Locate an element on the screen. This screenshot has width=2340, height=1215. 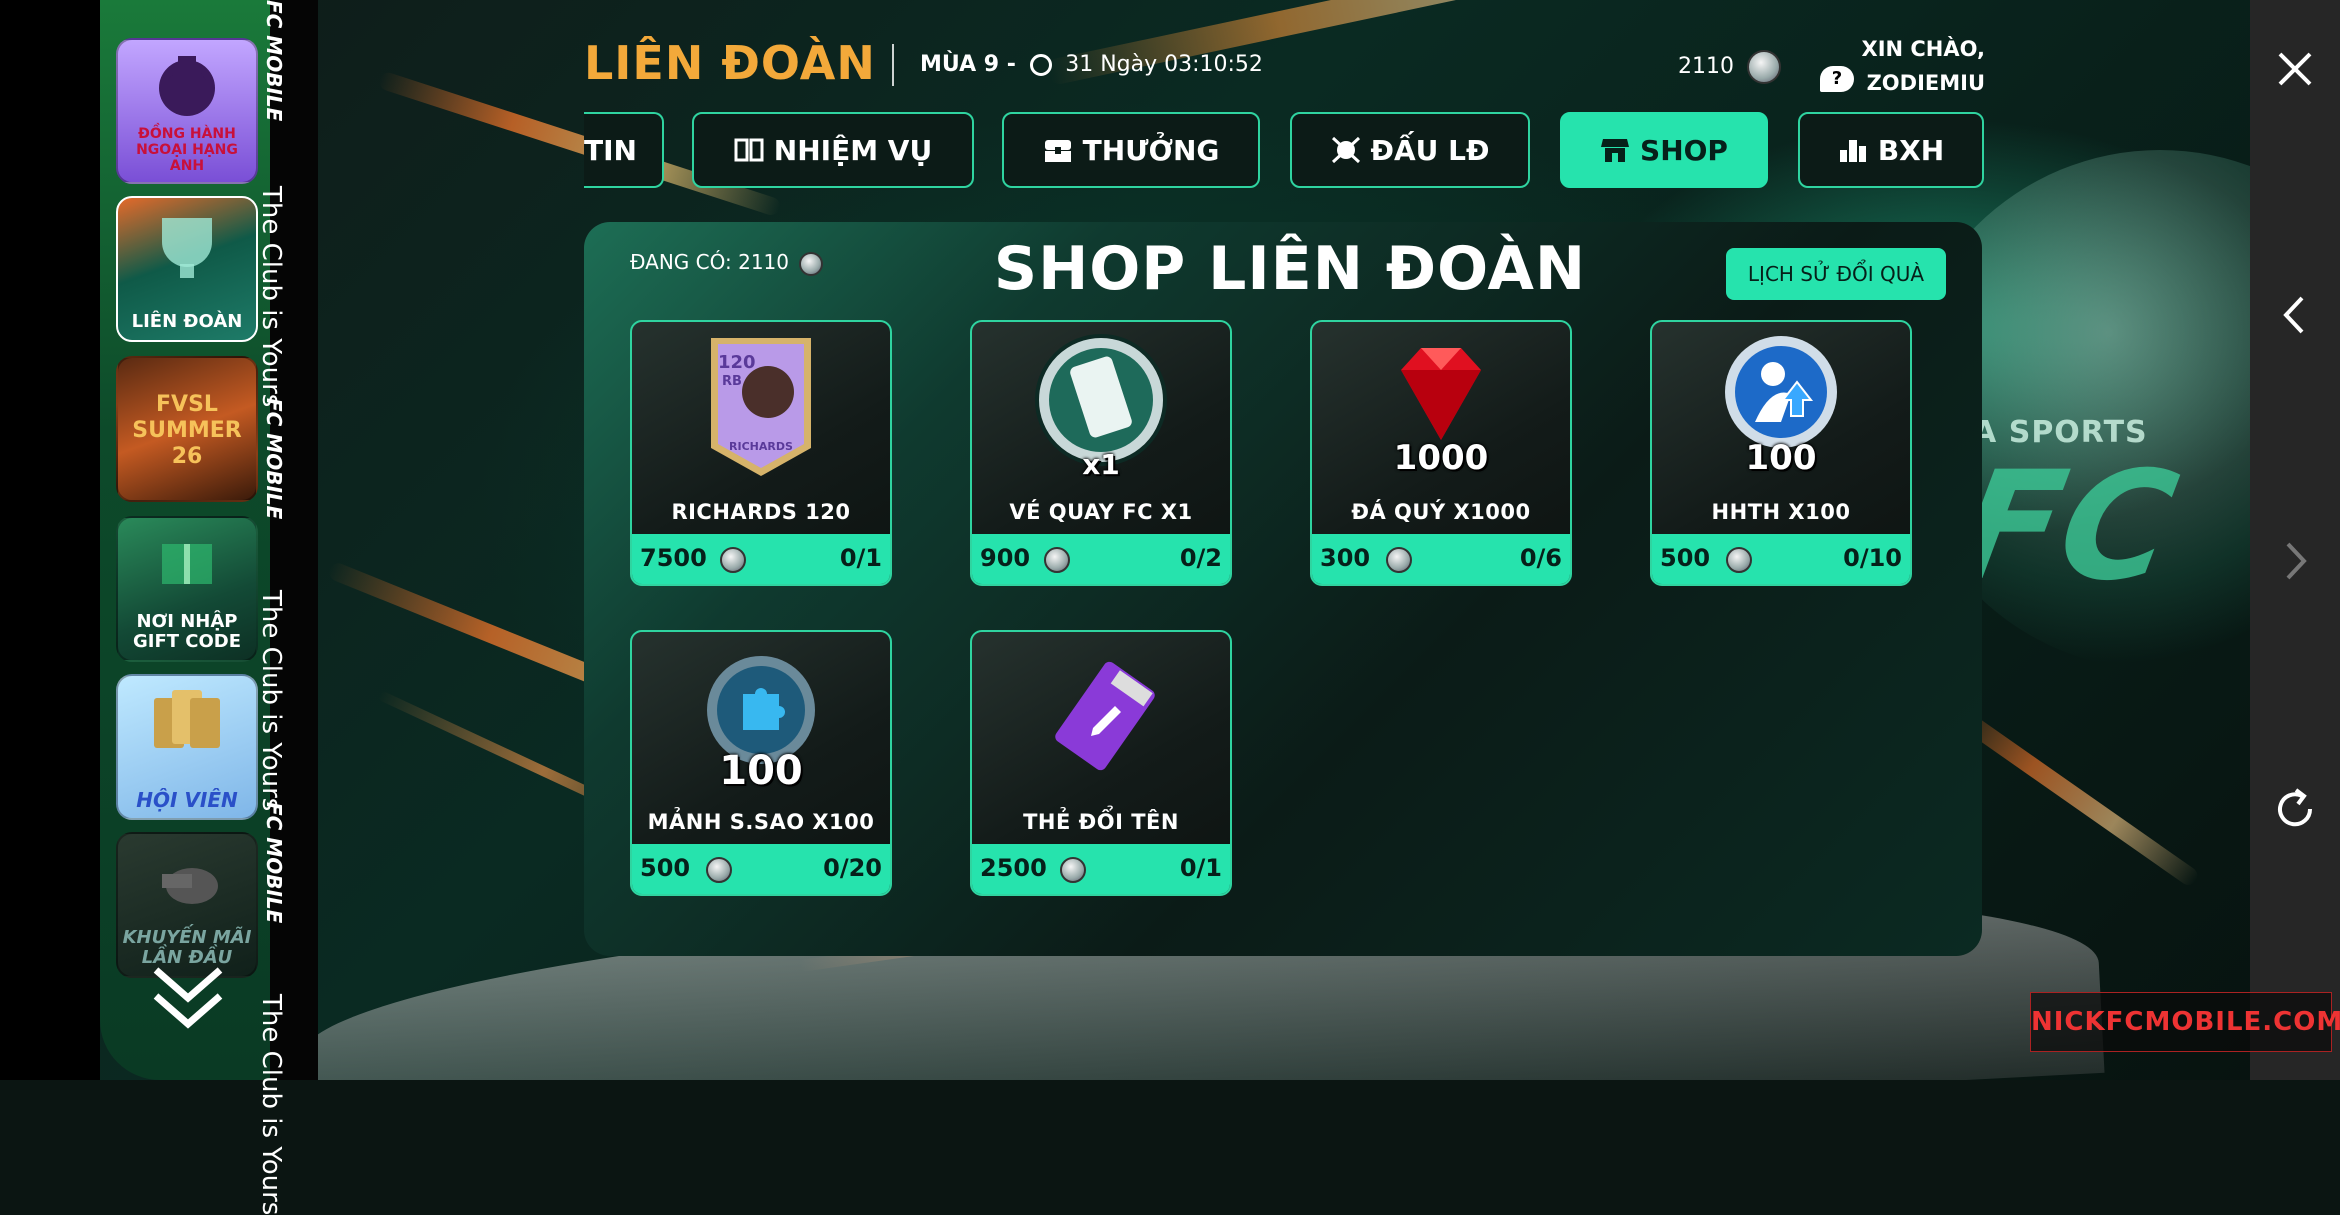
item-price-bar: 300 0/6 is located at coordinates (1441, 559).